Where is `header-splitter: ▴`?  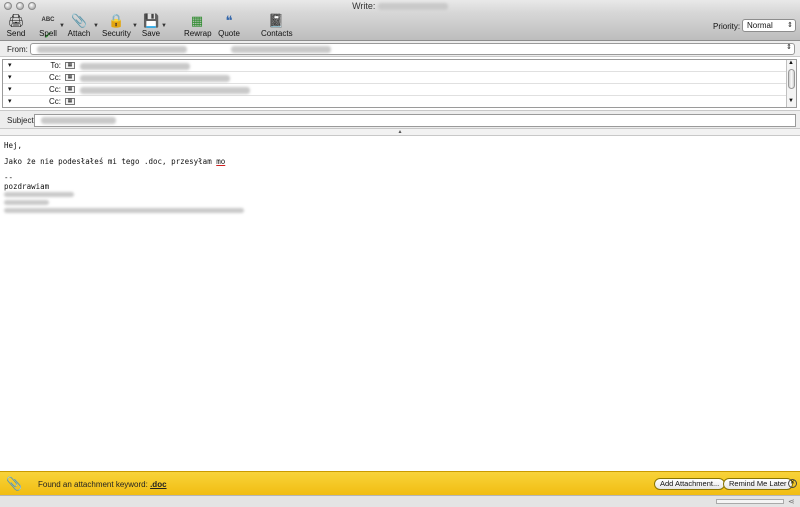
header-splitter: ▴ is located at coordinates (400, 132).